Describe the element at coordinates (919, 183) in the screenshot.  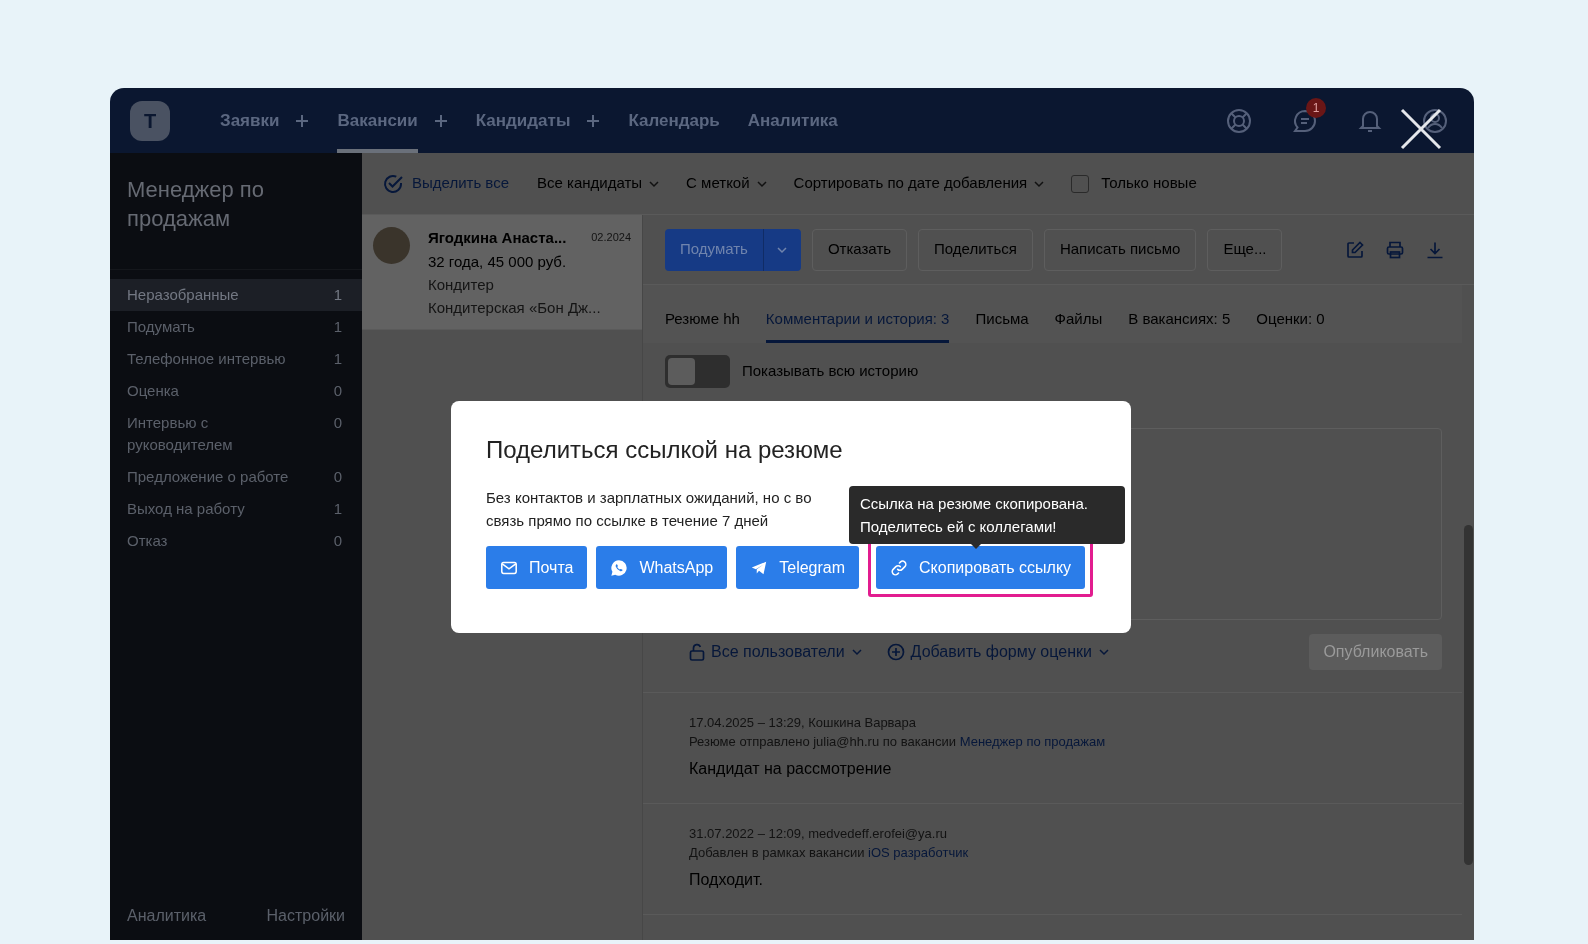
I see `filter-dropdown: Сортировать по дате добавления` at that location.